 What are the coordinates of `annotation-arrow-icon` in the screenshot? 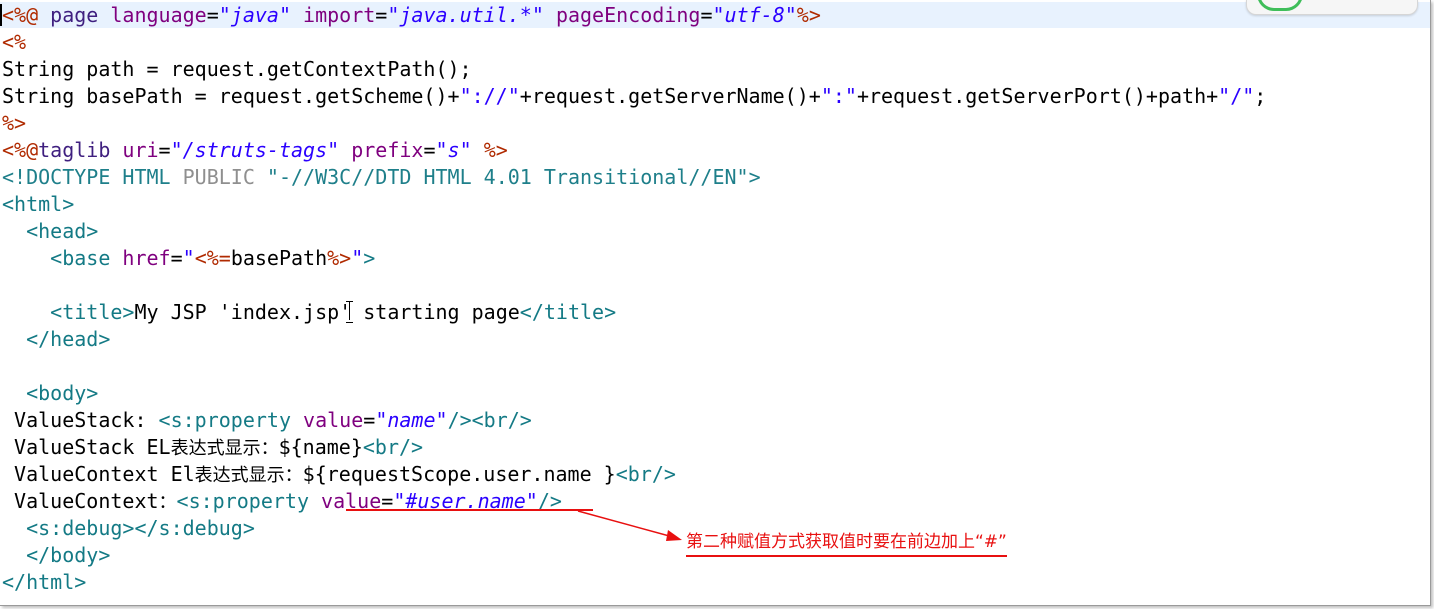 It's located at (629, 525).